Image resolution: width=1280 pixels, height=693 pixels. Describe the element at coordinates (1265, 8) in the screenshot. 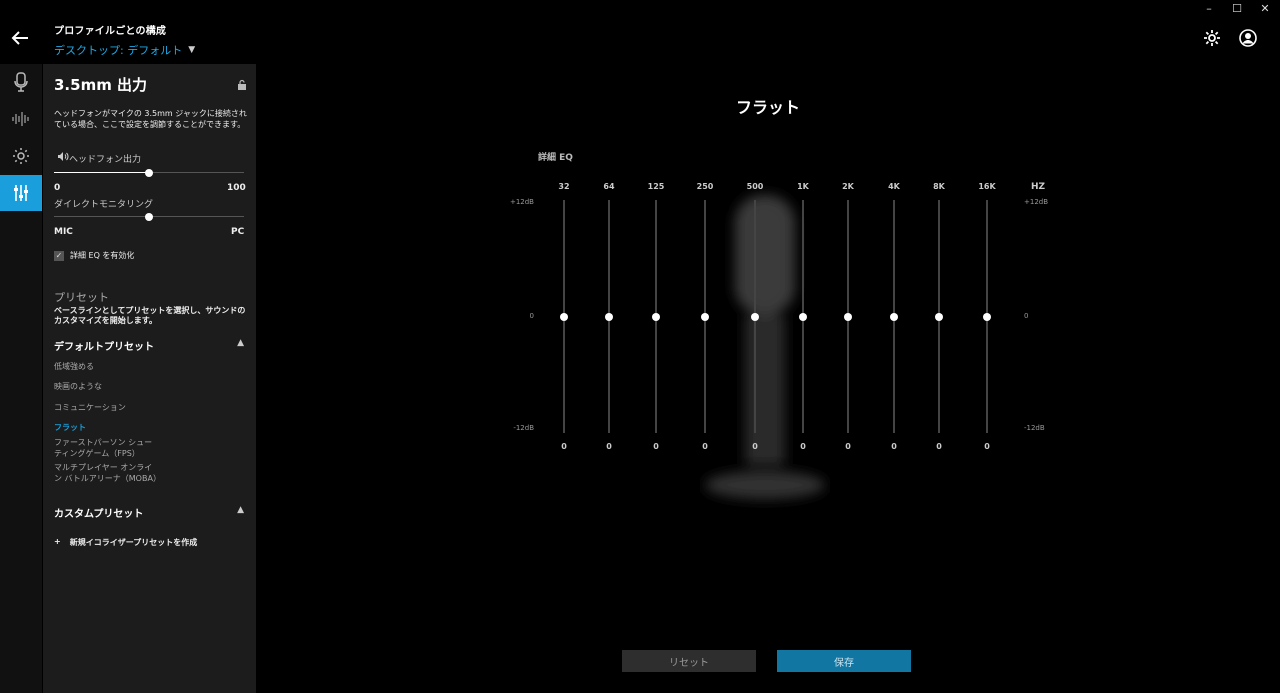

I see `close-button: ✕` at that location.